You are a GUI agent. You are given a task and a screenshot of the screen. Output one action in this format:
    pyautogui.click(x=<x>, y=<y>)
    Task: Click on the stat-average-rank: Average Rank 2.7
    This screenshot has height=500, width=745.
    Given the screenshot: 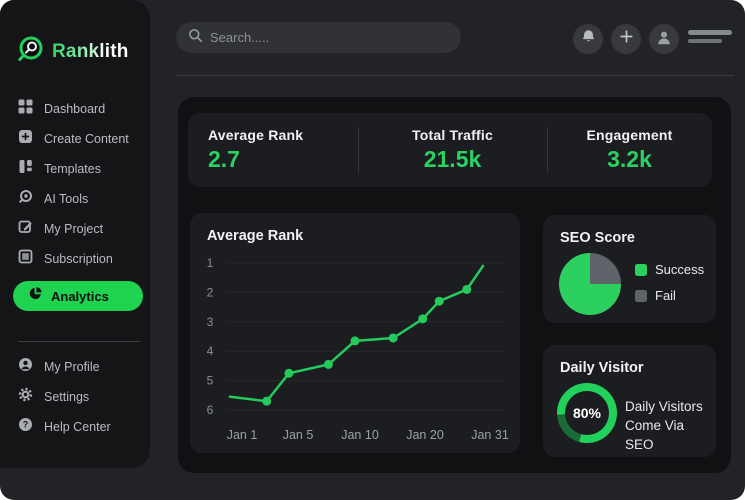 What is the action you would take?
    pyautogui.click(x=273, y=150)
    